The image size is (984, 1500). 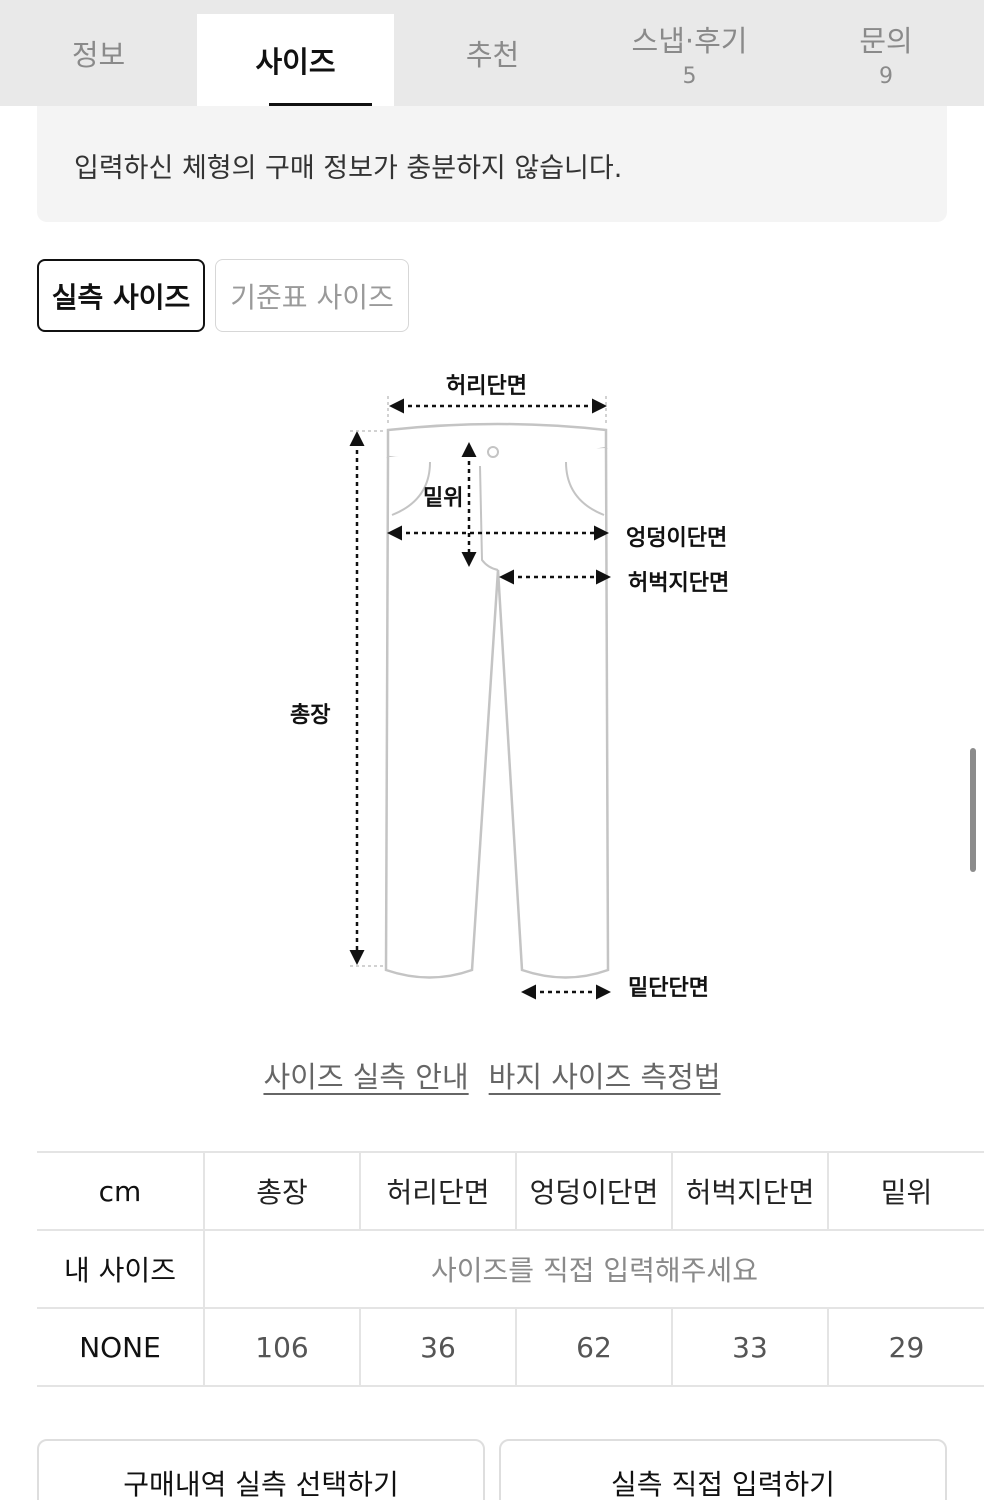 I want to click on value-cell: 33, so click(x=749, y=1347).